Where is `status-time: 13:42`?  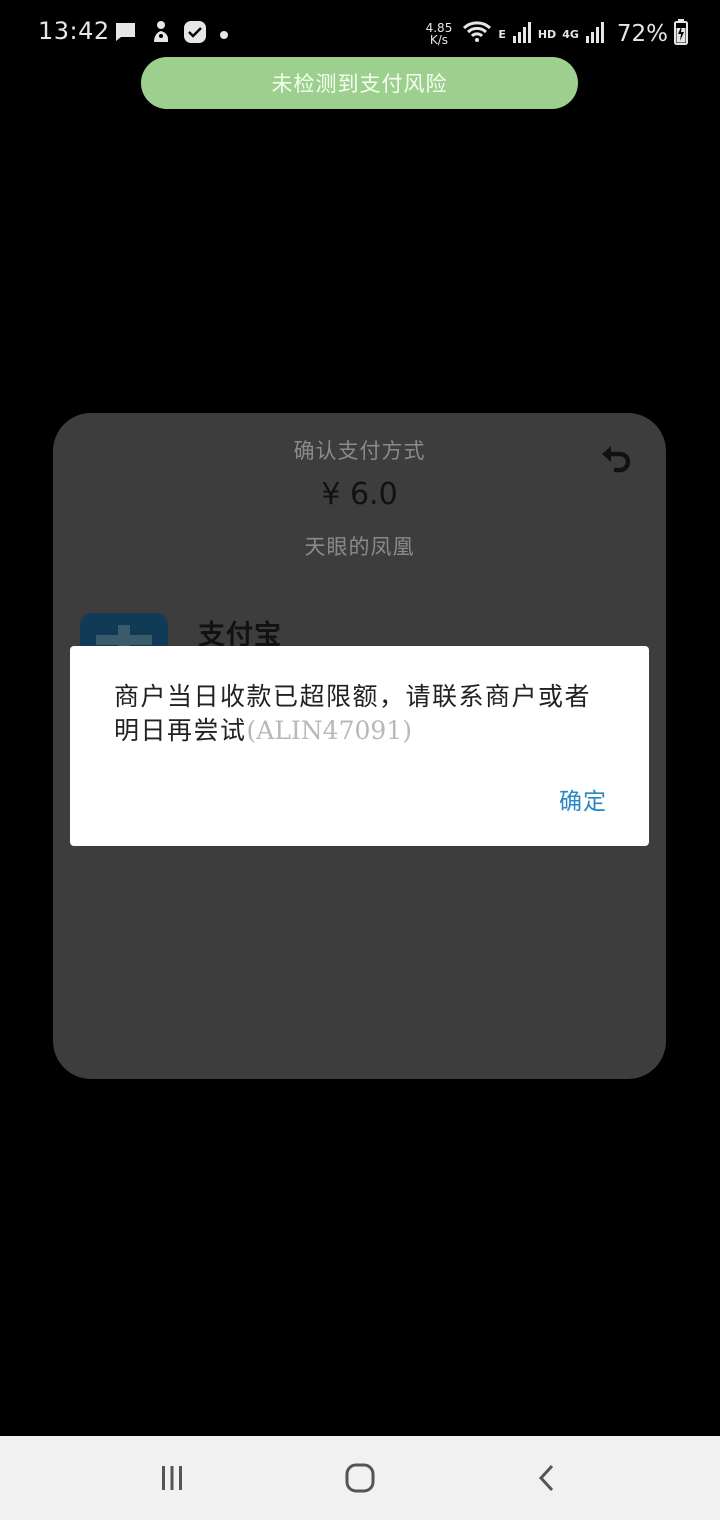
status-time: 13:42 is located at coordinates (74, 31).